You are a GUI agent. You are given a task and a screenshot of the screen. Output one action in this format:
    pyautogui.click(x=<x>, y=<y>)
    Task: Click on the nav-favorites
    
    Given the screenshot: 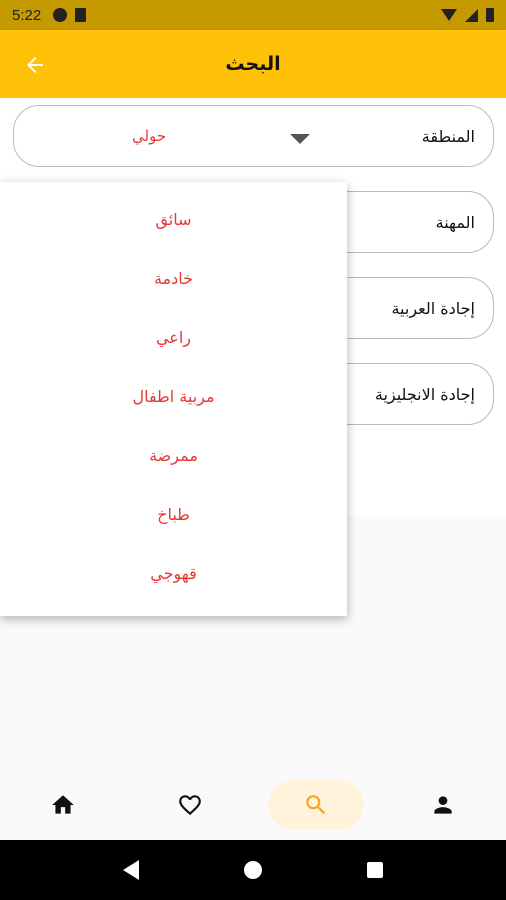 What is the action you would take?
    pyautogui.click(x=190, y=805)
    